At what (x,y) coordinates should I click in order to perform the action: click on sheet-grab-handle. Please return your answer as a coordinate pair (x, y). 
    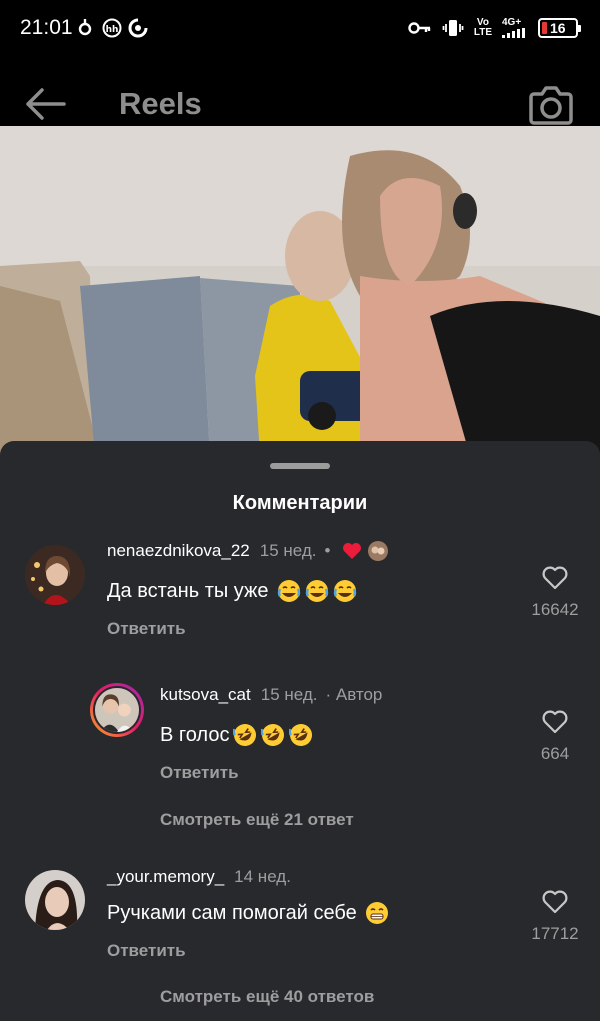
    Looking at the image, I should click on (300, 466).